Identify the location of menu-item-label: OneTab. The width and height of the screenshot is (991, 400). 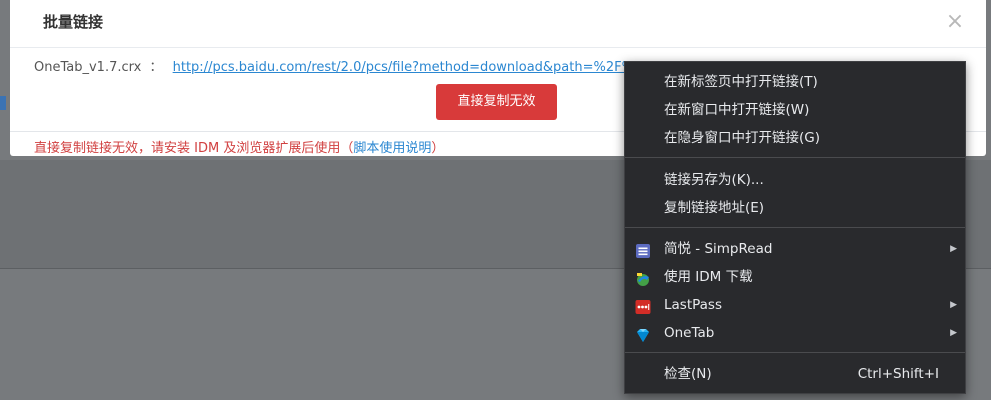
(689, 333).